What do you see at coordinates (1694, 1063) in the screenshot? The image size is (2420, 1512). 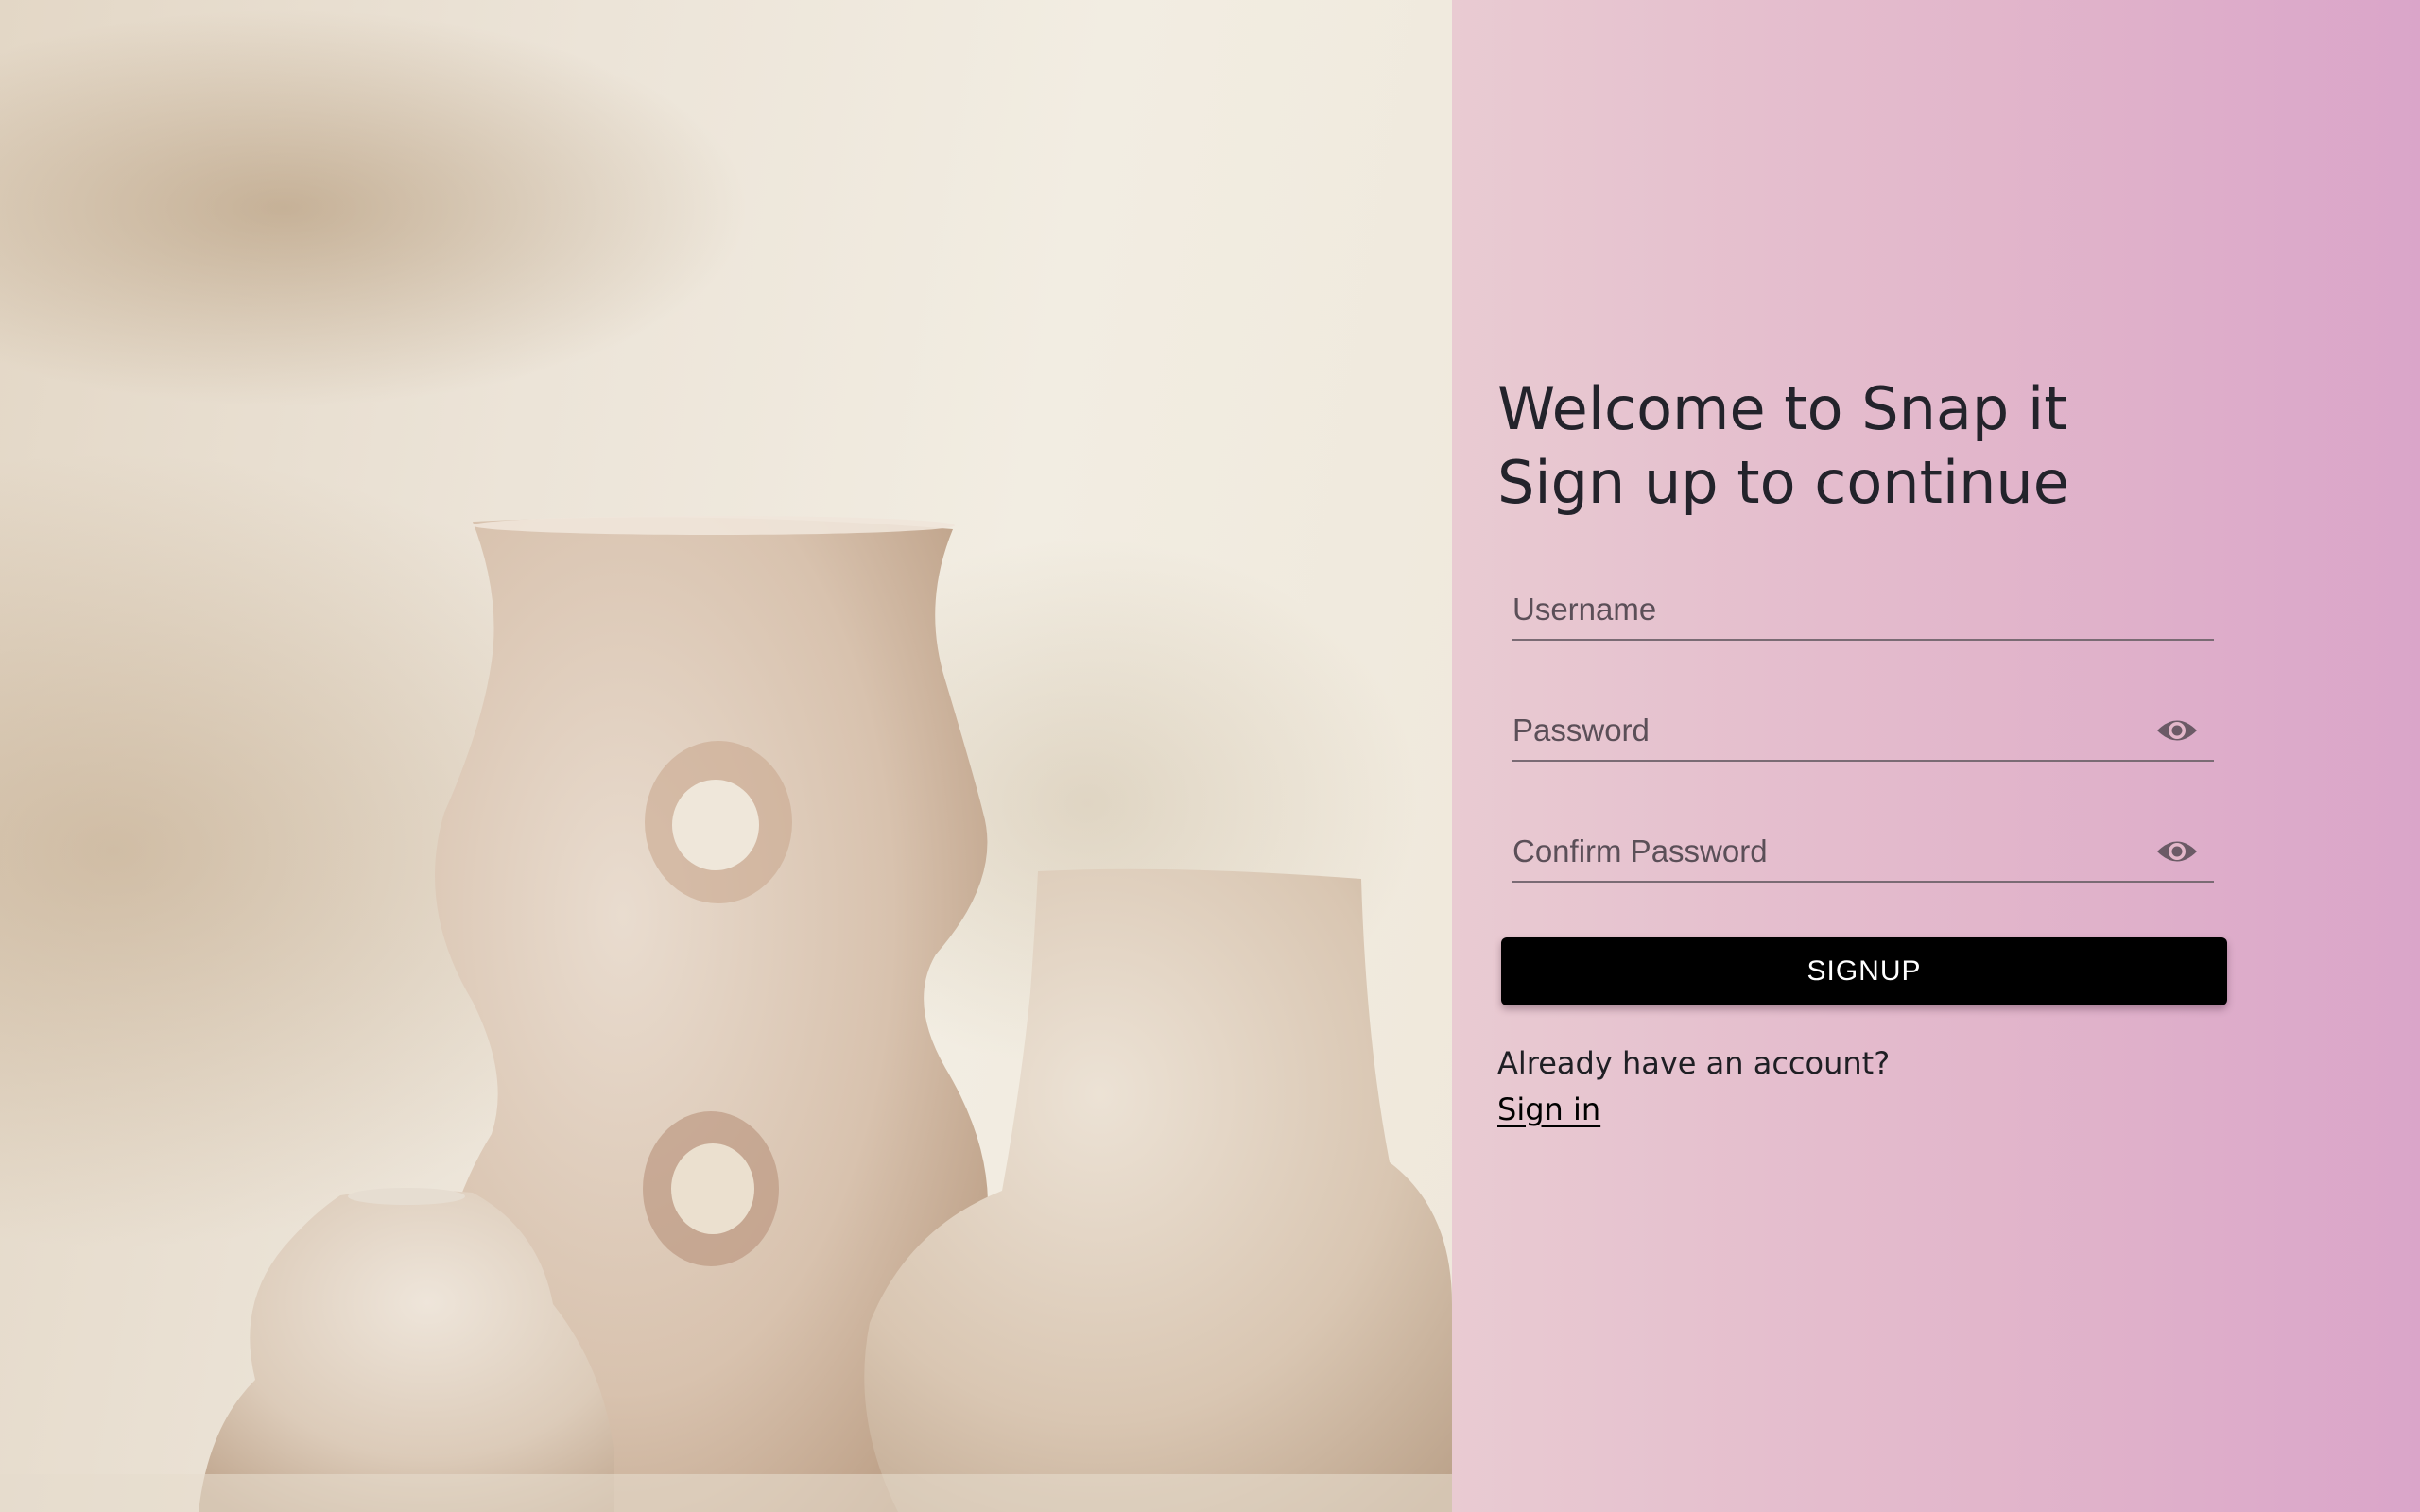 I see `existing-account-prompt: Already have an account?` at bounding box center [1694, 1063].